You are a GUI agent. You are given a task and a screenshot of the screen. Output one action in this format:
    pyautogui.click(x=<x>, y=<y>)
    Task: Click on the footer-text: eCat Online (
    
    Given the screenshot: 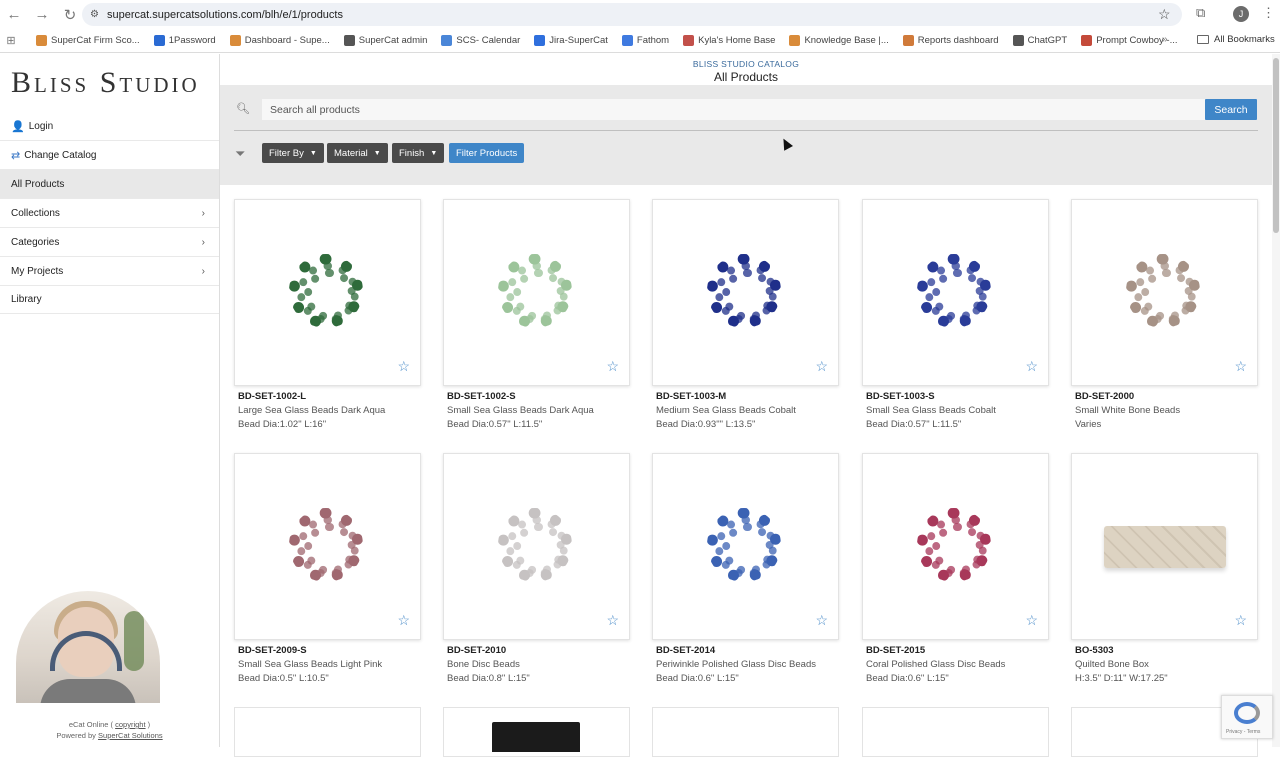 What is the action you would take?
    pyautogui.click(x=92, y=724)
    